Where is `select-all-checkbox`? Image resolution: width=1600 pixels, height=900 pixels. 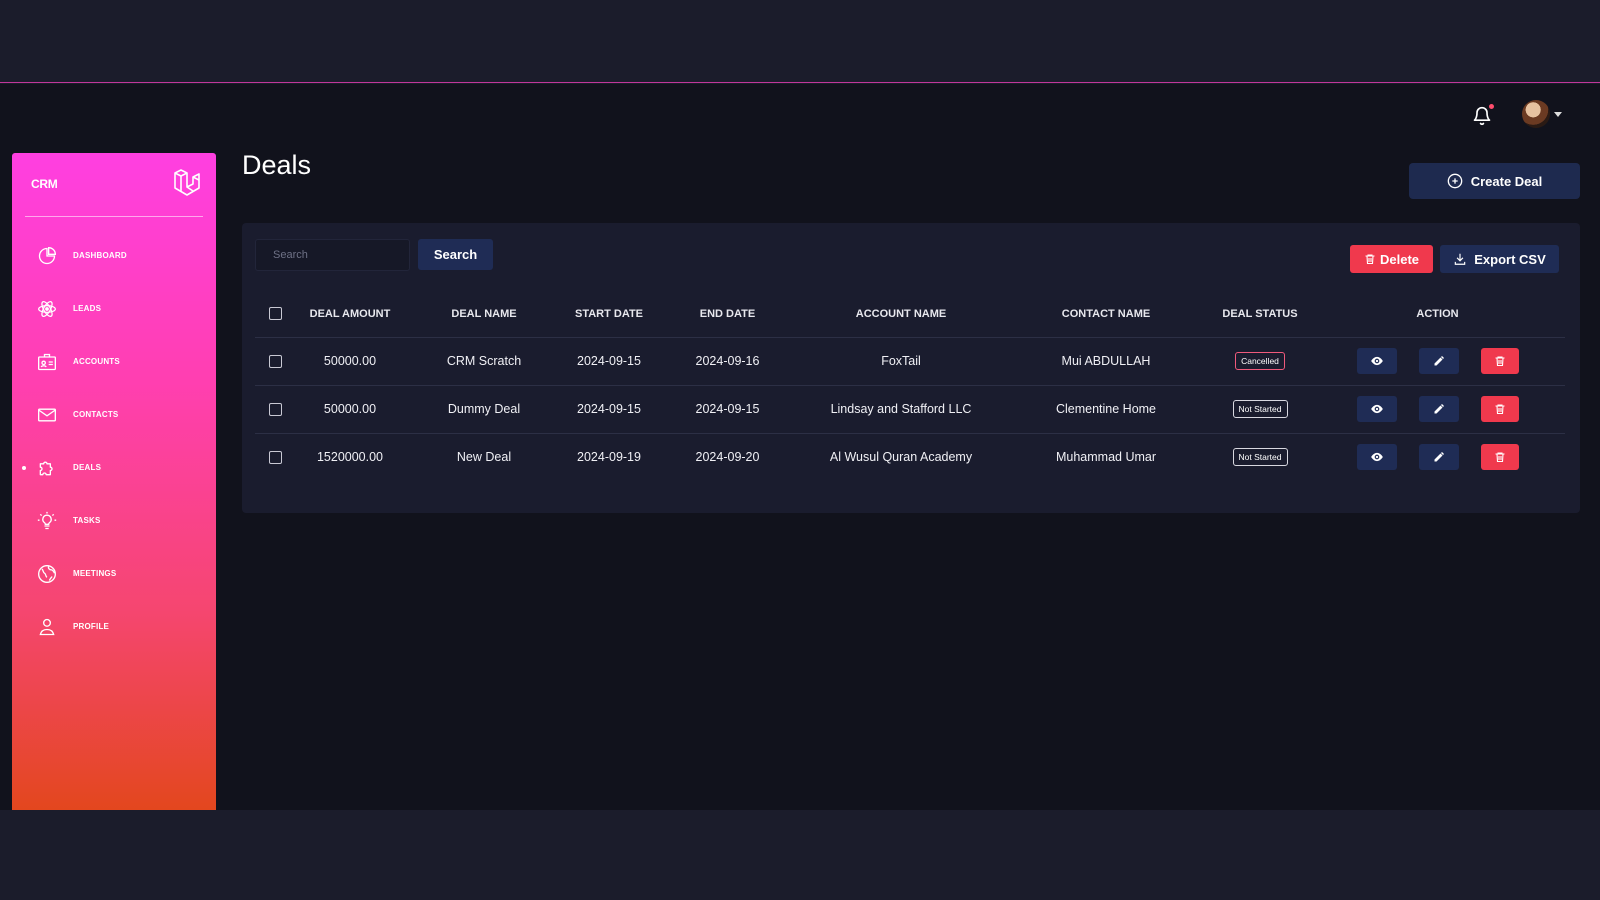
select-all-checkbox is located at coordinates (275, 314).